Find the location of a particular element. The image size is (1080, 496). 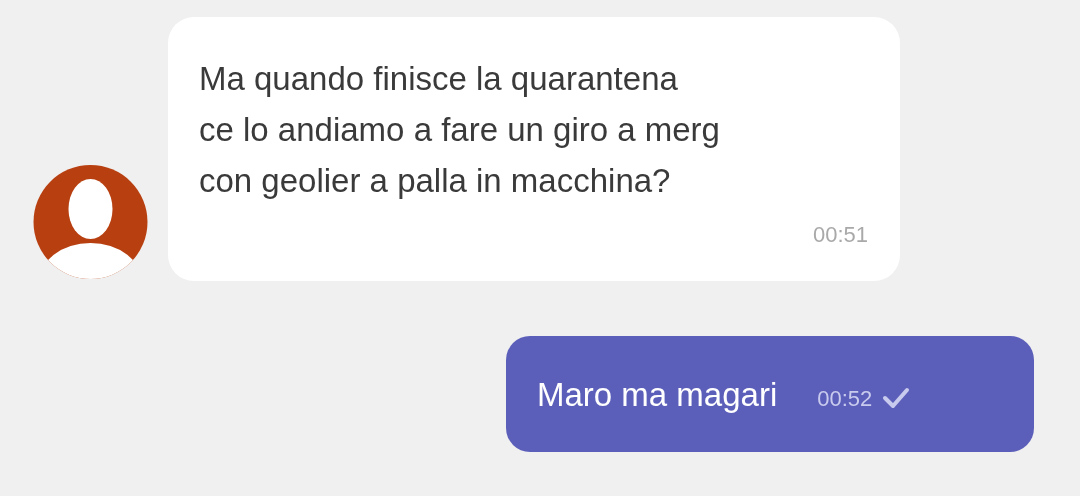

message-text: Ma quando finisce la quarantena is located at coordinates (438, 79).